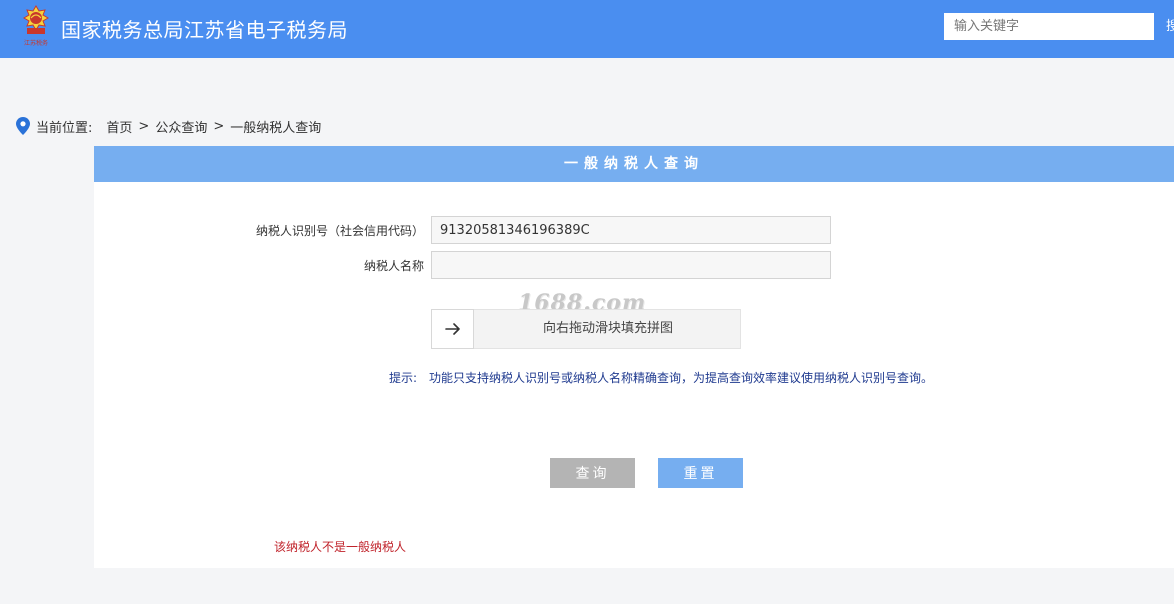 The height and width of the screenshot is (604, 1174). I want to click on search-button: 搜索, so click(1164, 26).